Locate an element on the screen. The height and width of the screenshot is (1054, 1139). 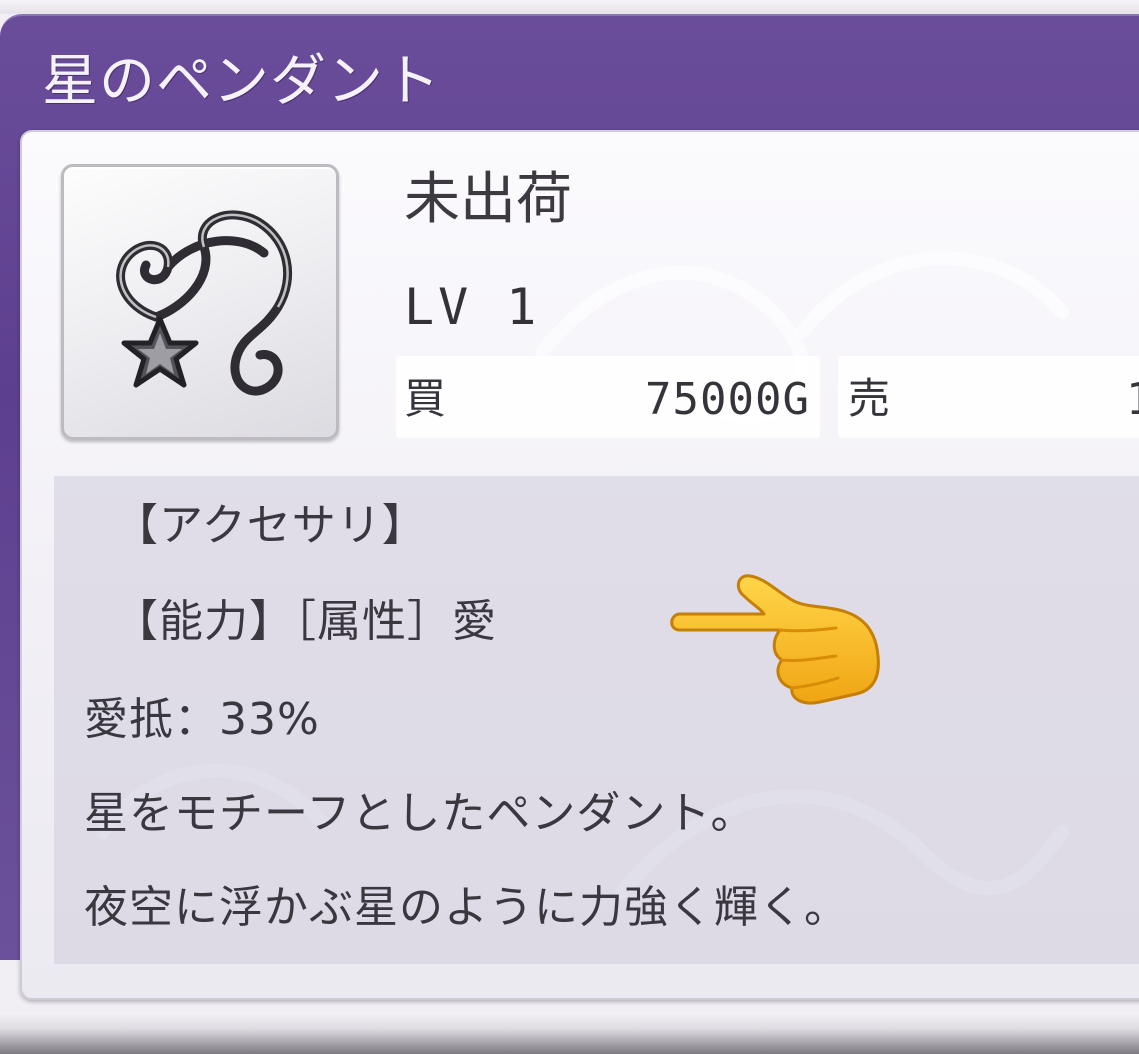
bottom-bar is located at coordinates (569, 1033).